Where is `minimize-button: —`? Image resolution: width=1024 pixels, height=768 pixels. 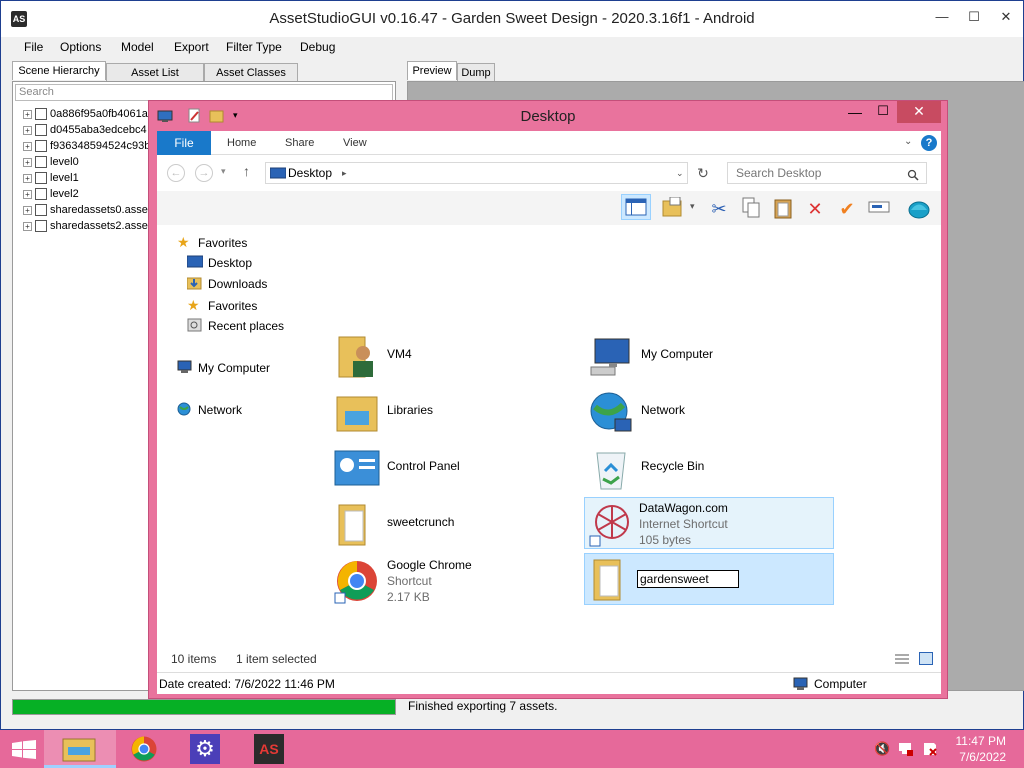
minimize-button: — is located at coordinates (942, 17).